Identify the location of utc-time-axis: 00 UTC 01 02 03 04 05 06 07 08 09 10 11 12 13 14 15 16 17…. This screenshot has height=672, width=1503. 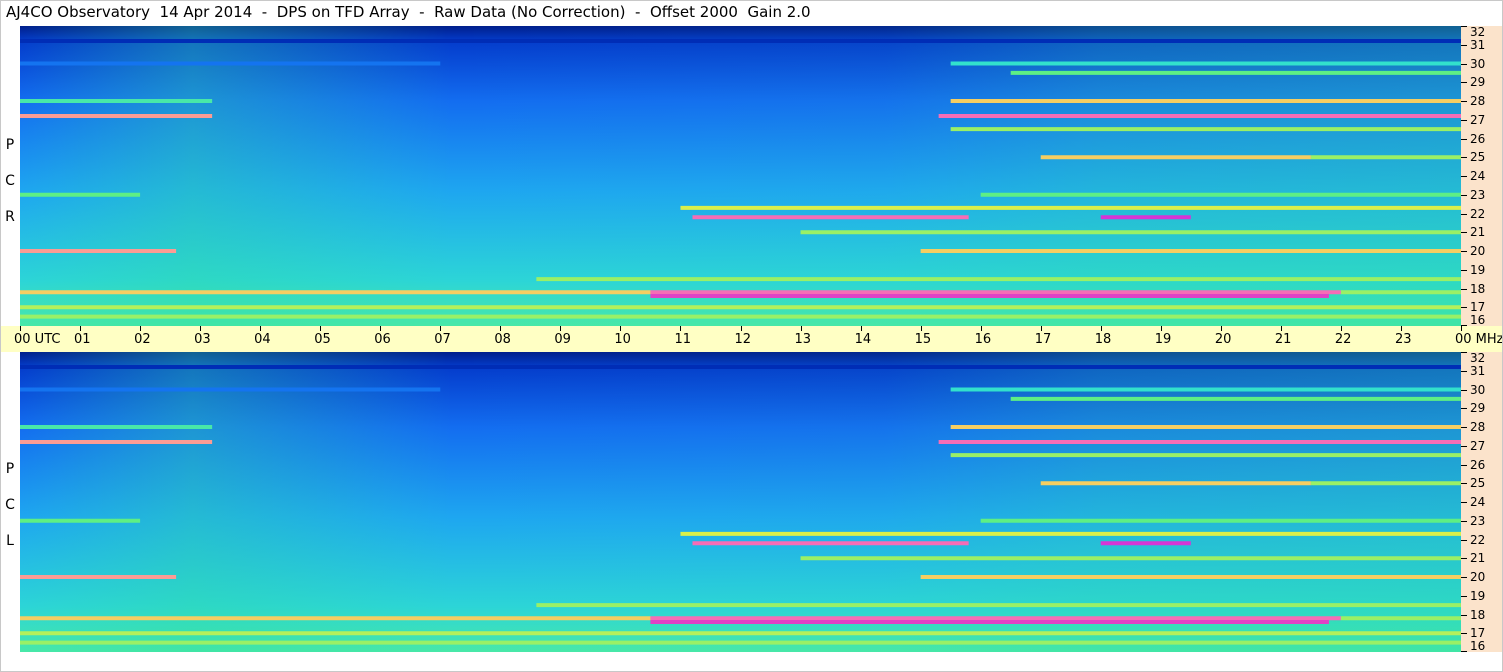
(751, 339).